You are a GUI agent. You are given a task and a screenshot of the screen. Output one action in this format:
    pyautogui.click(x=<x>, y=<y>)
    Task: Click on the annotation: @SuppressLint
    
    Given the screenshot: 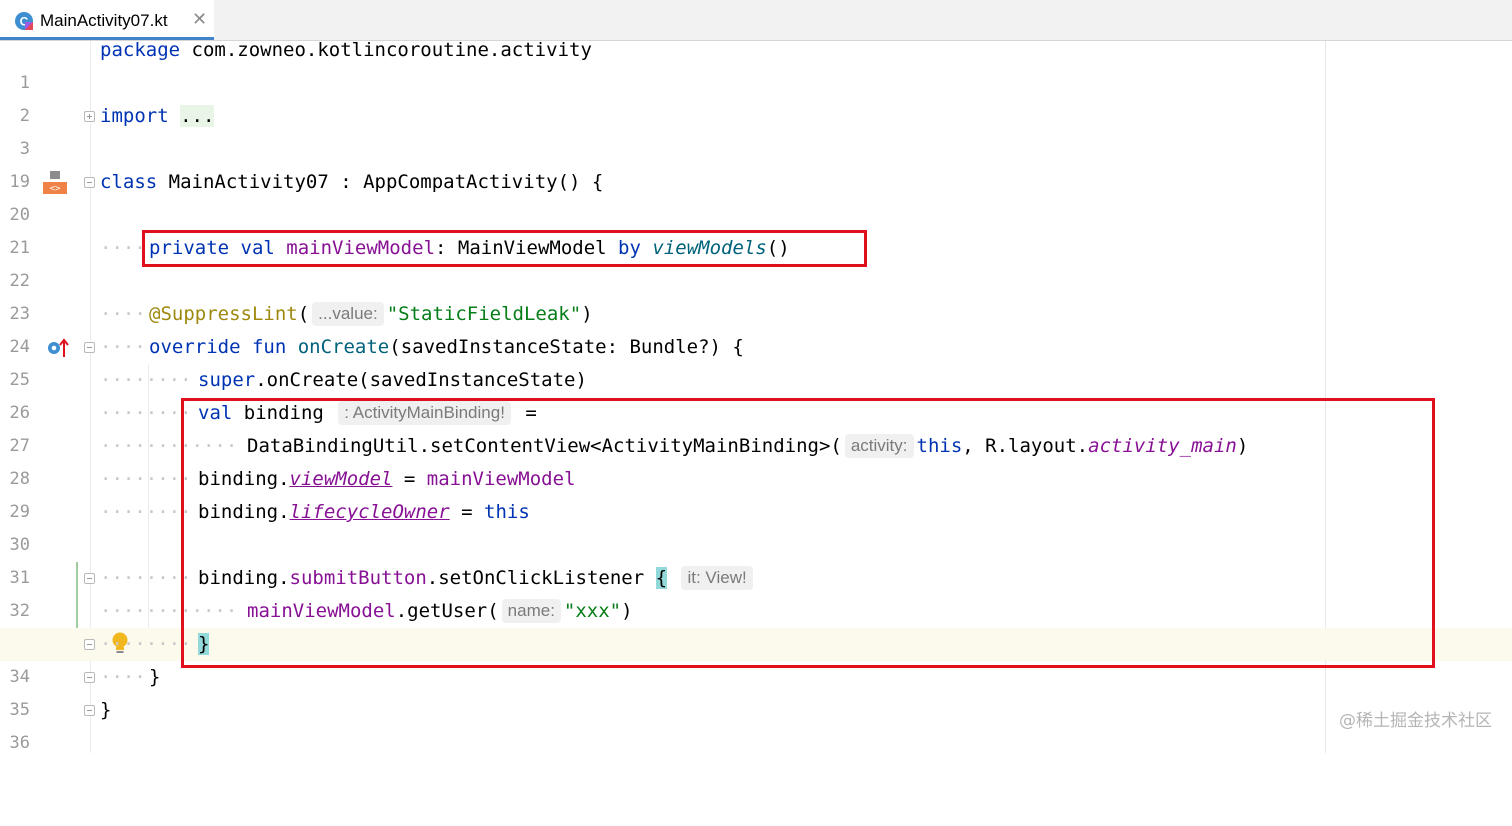 What is the action you would take?
    pyautogui.click(x=223, y=314)
    